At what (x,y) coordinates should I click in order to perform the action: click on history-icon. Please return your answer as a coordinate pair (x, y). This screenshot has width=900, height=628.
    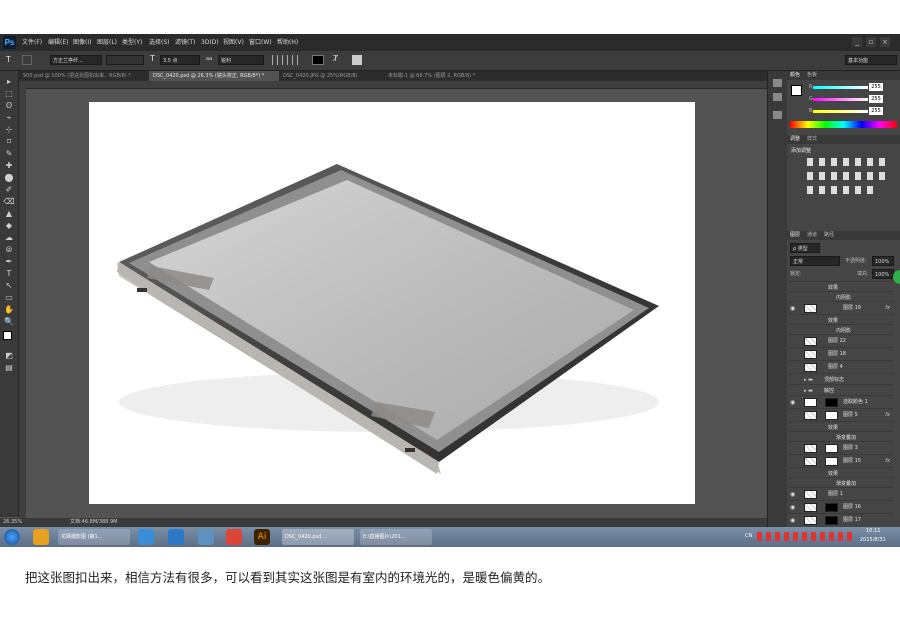
    Looking at the image, I should click on (777, 83).